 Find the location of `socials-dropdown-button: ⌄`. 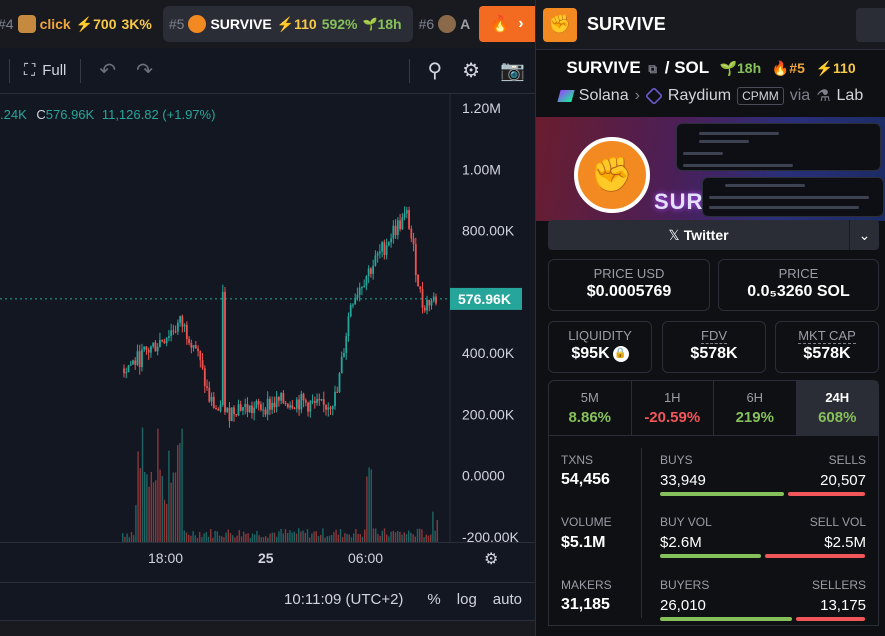

socials-dropdown-button: ⌄ is located at coordinates (864, 235).